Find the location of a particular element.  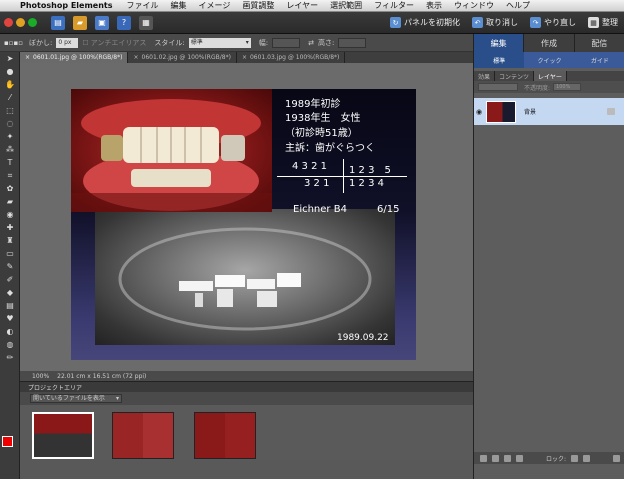

menu-window: ウィンドウ is located at coordinates (474, 5).